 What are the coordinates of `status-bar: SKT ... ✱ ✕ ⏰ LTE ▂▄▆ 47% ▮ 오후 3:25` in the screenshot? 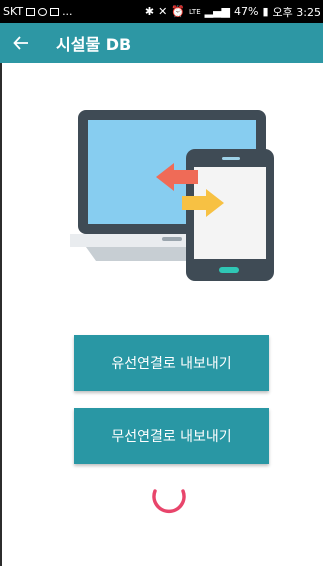 It's located at (161, 11).